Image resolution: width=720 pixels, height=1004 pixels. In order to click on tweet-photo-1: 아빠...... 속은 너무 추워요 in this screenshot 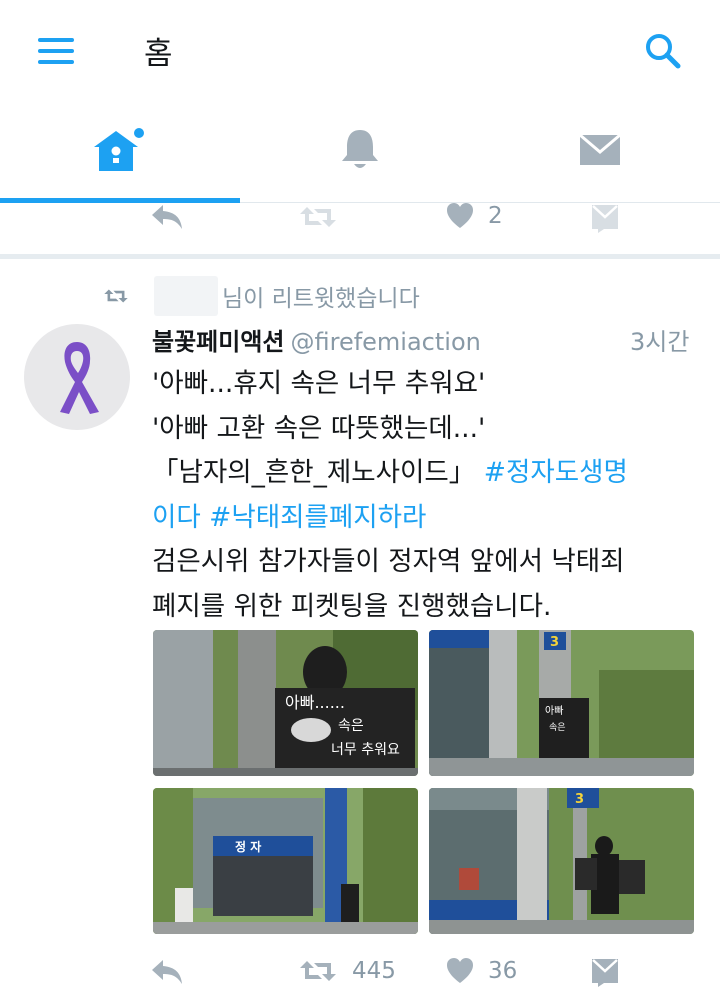, I will do `click(285, 703)`.